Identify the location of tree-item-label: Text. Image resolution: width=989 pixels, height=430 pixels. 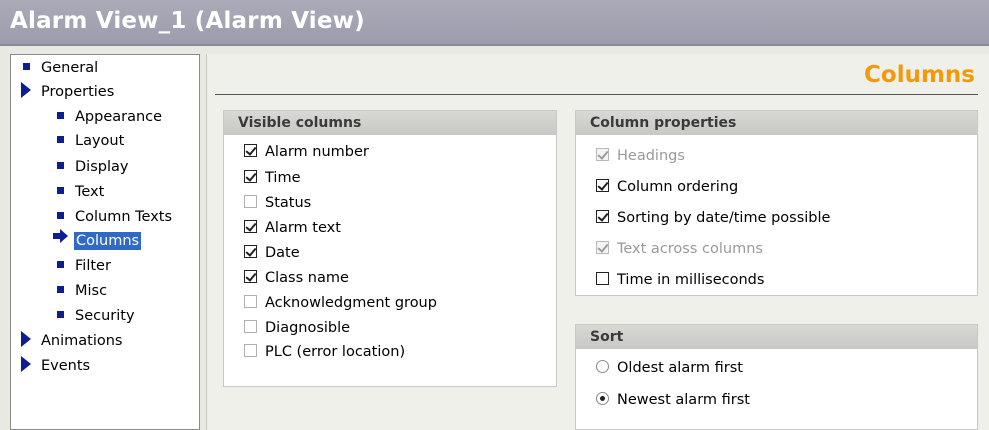
(90, 192).